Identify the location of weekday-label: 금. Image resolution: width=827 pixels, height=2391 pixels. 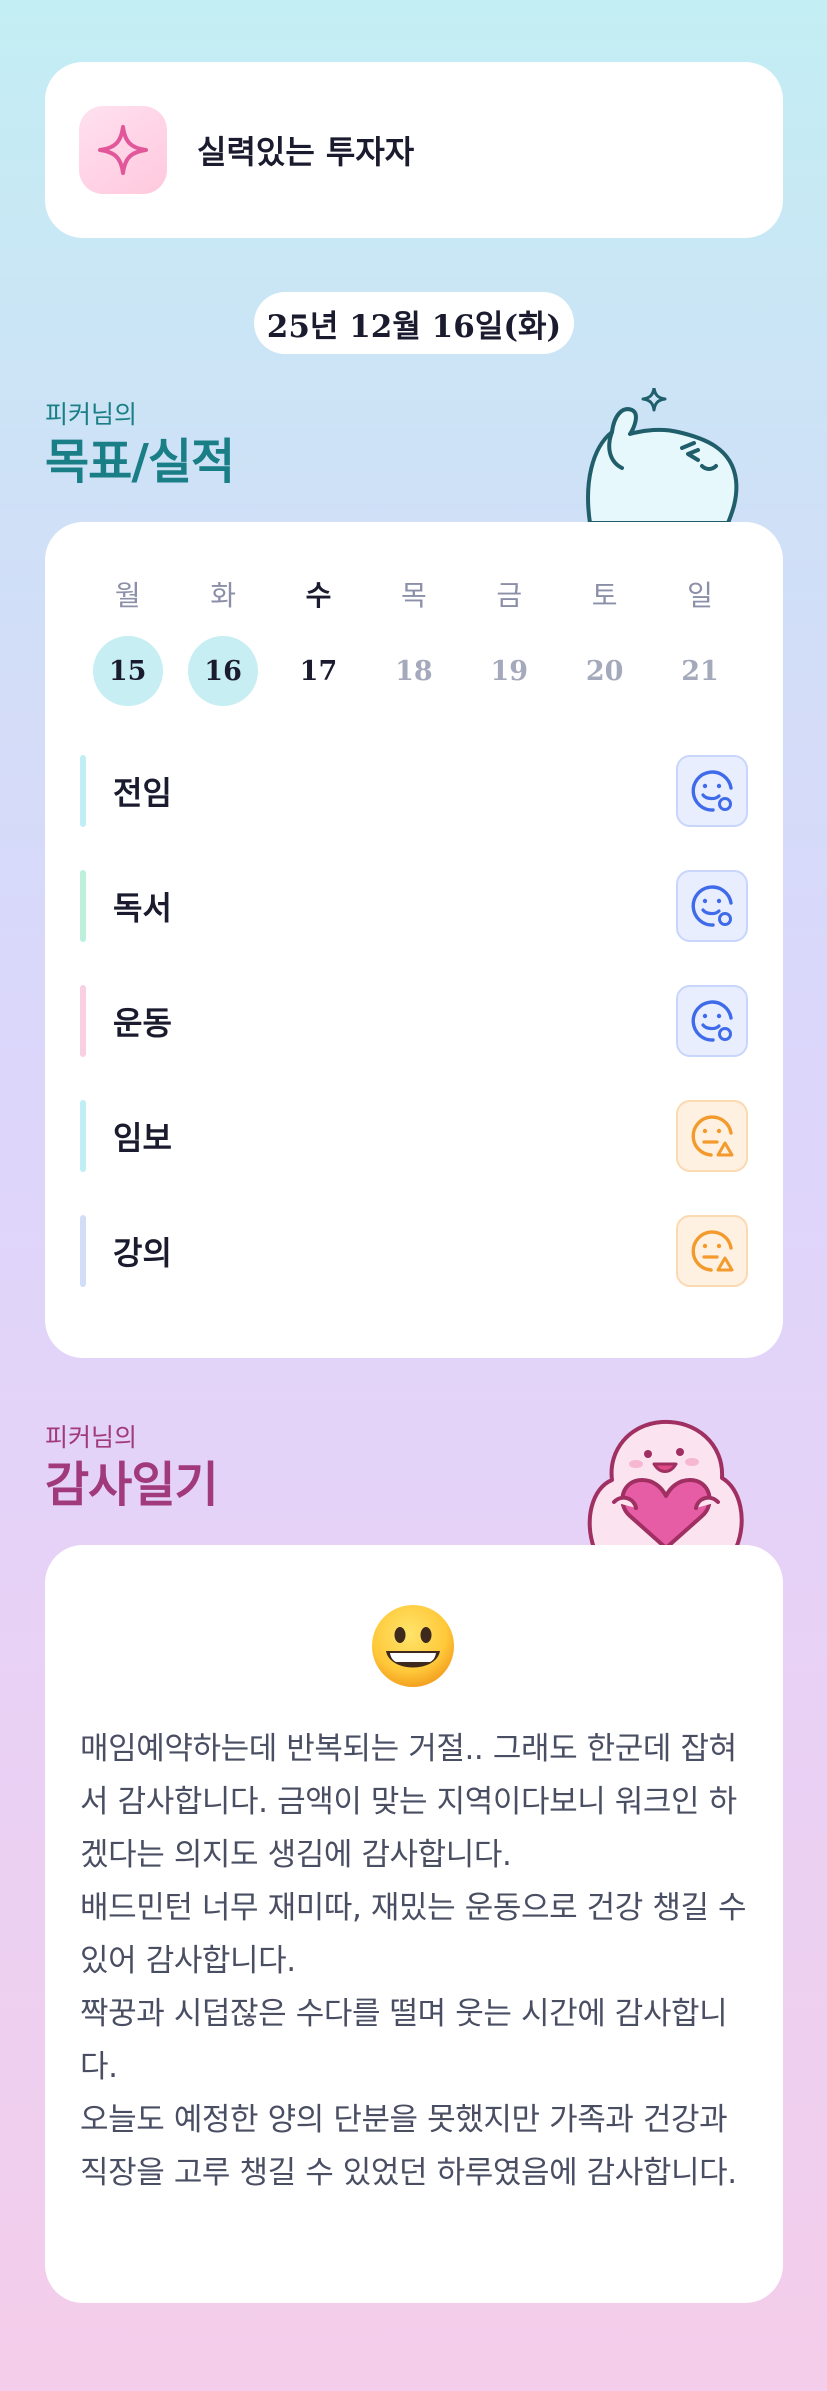
(509, 595).